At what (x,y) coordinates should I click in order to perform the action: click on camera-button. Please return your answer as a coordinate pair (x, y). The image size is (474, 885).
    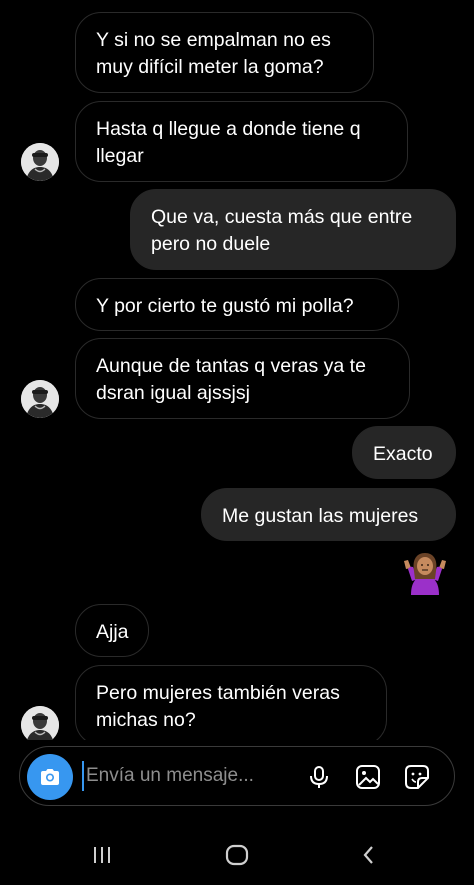
    Looking at the image, I should click on (50, 777).